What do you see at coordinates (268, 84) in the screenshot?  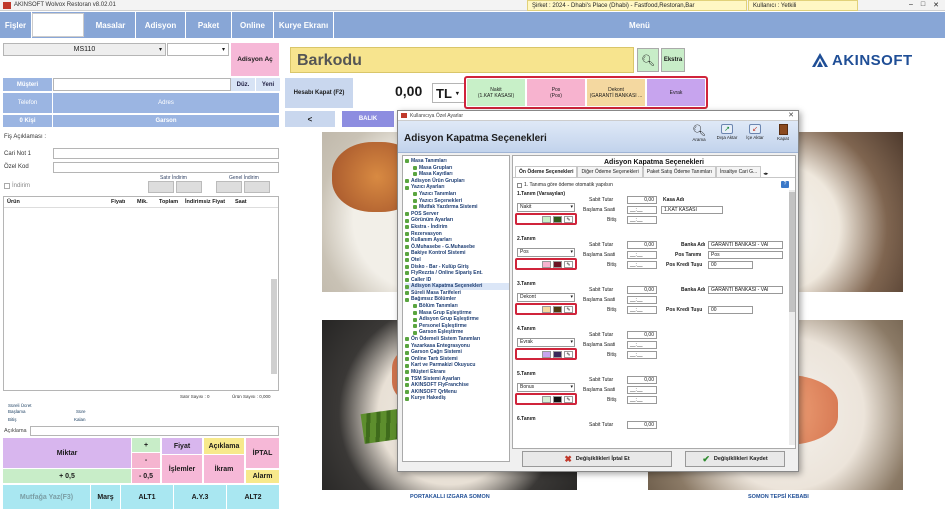 I see `yeni-button: Yeni` at bounding box center [268, 84].